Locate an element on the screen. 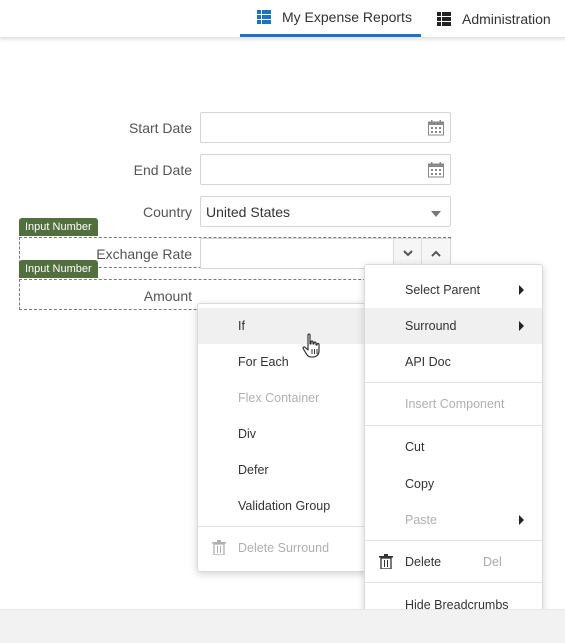  top-navigation-bar: My Expense Reports Administration is located at coordinates (282, 19).